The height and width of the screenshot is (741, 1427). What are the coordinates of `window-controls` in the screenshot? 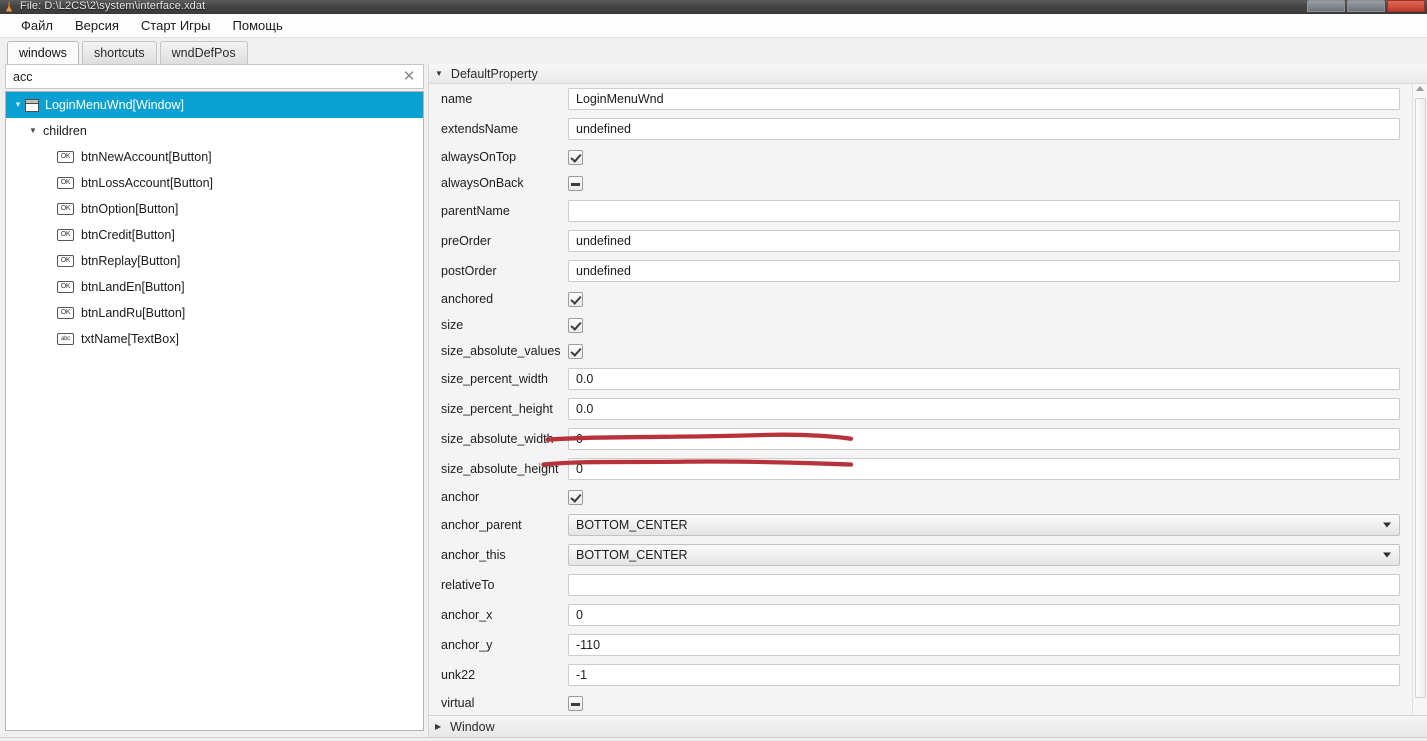 It's located at (1366, 6).